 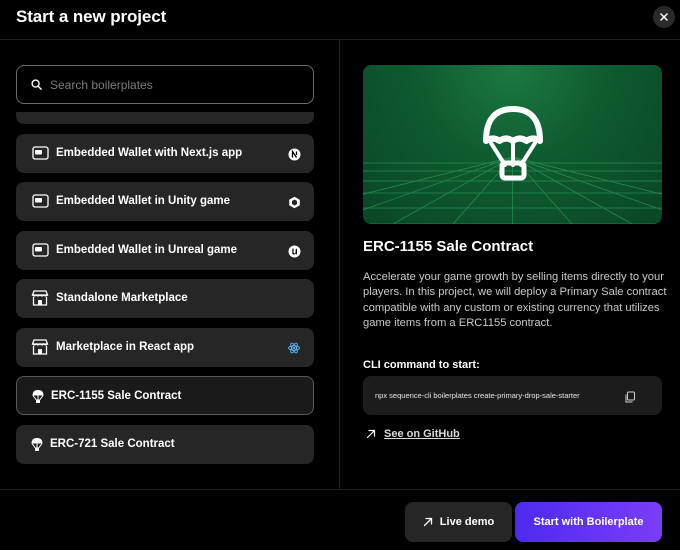 What do you see at coordinates (294, 348) in the screenshot?
I see `react-icon` at bounding box center [294, 348].